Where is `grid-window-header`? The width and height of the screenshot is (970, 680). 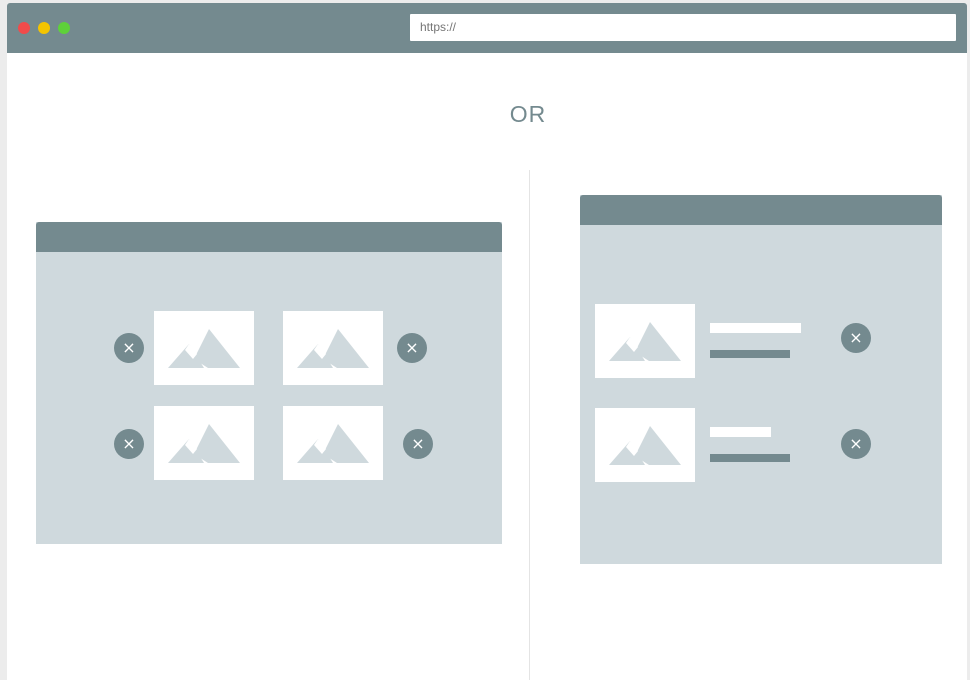
grid-window-header is located at coordinates (269, 237).